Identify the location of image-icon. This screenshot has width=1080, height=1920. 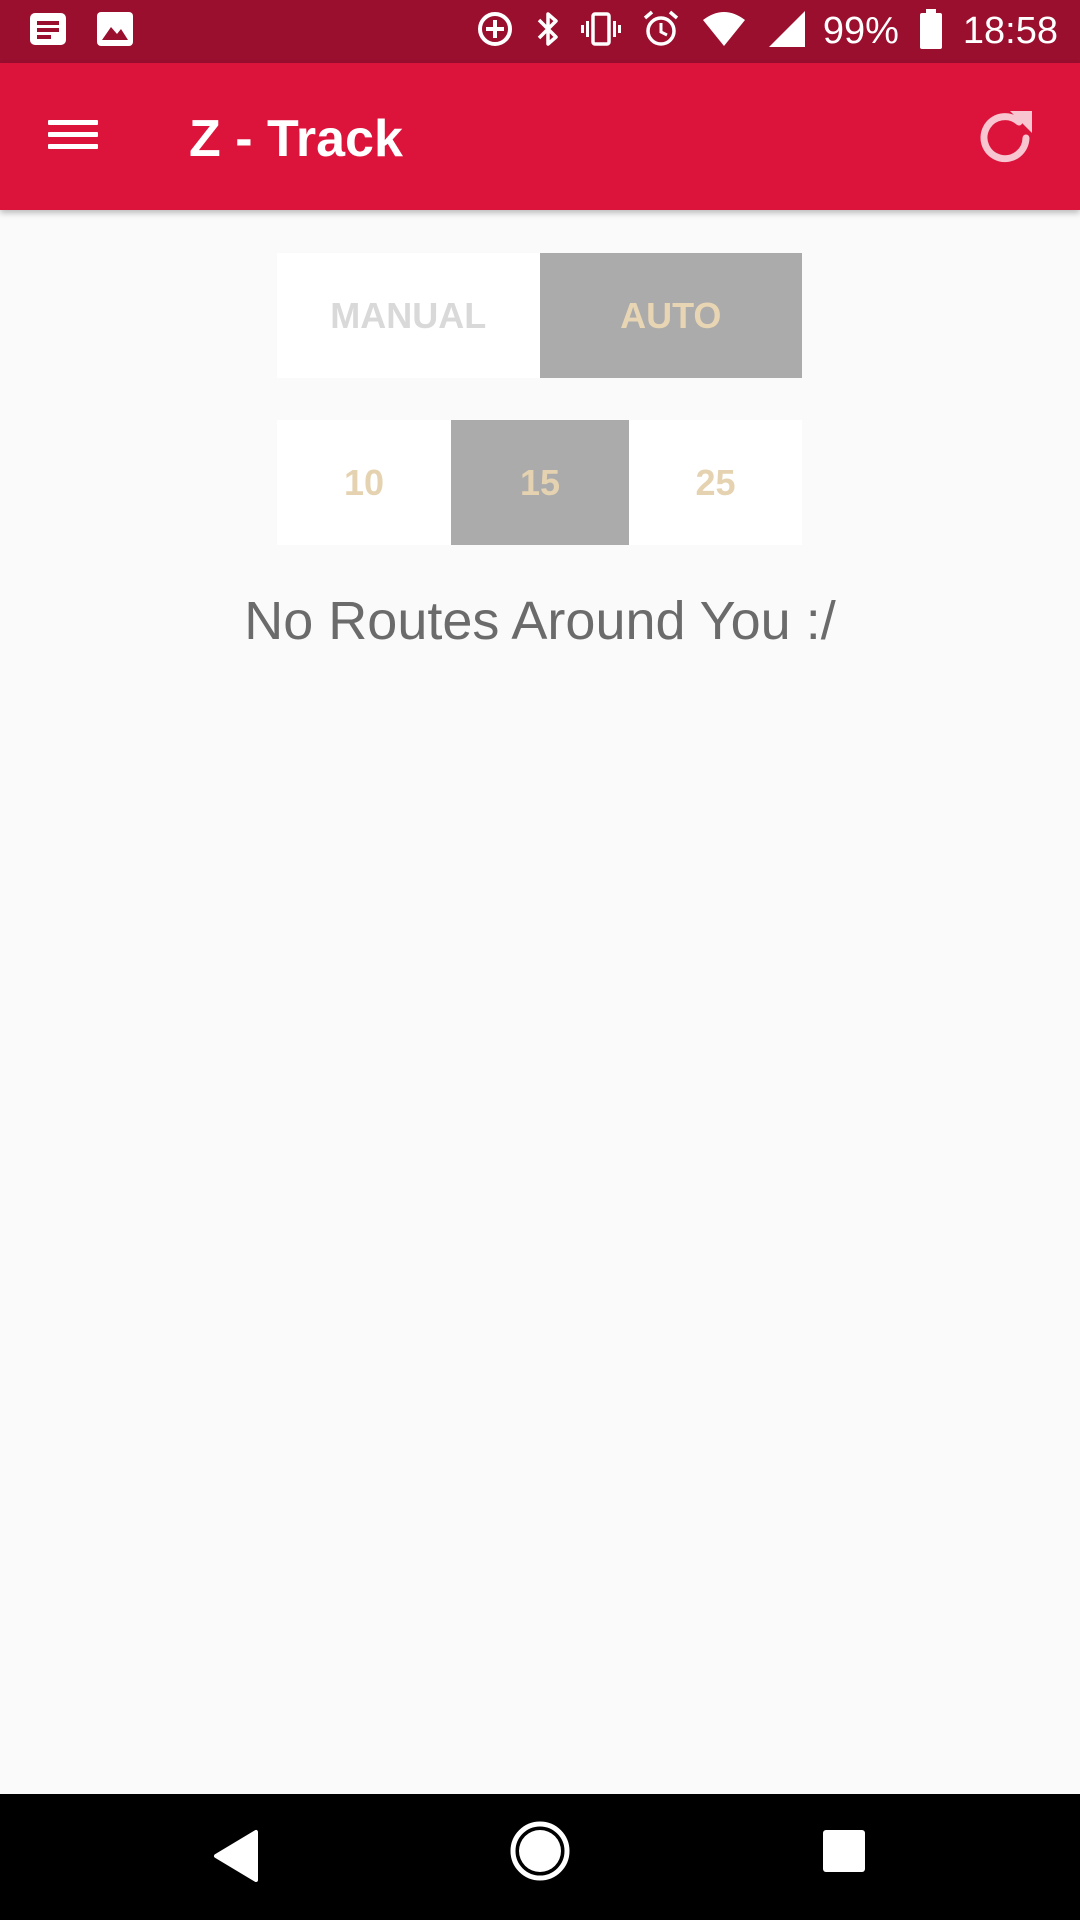
(115, 31).